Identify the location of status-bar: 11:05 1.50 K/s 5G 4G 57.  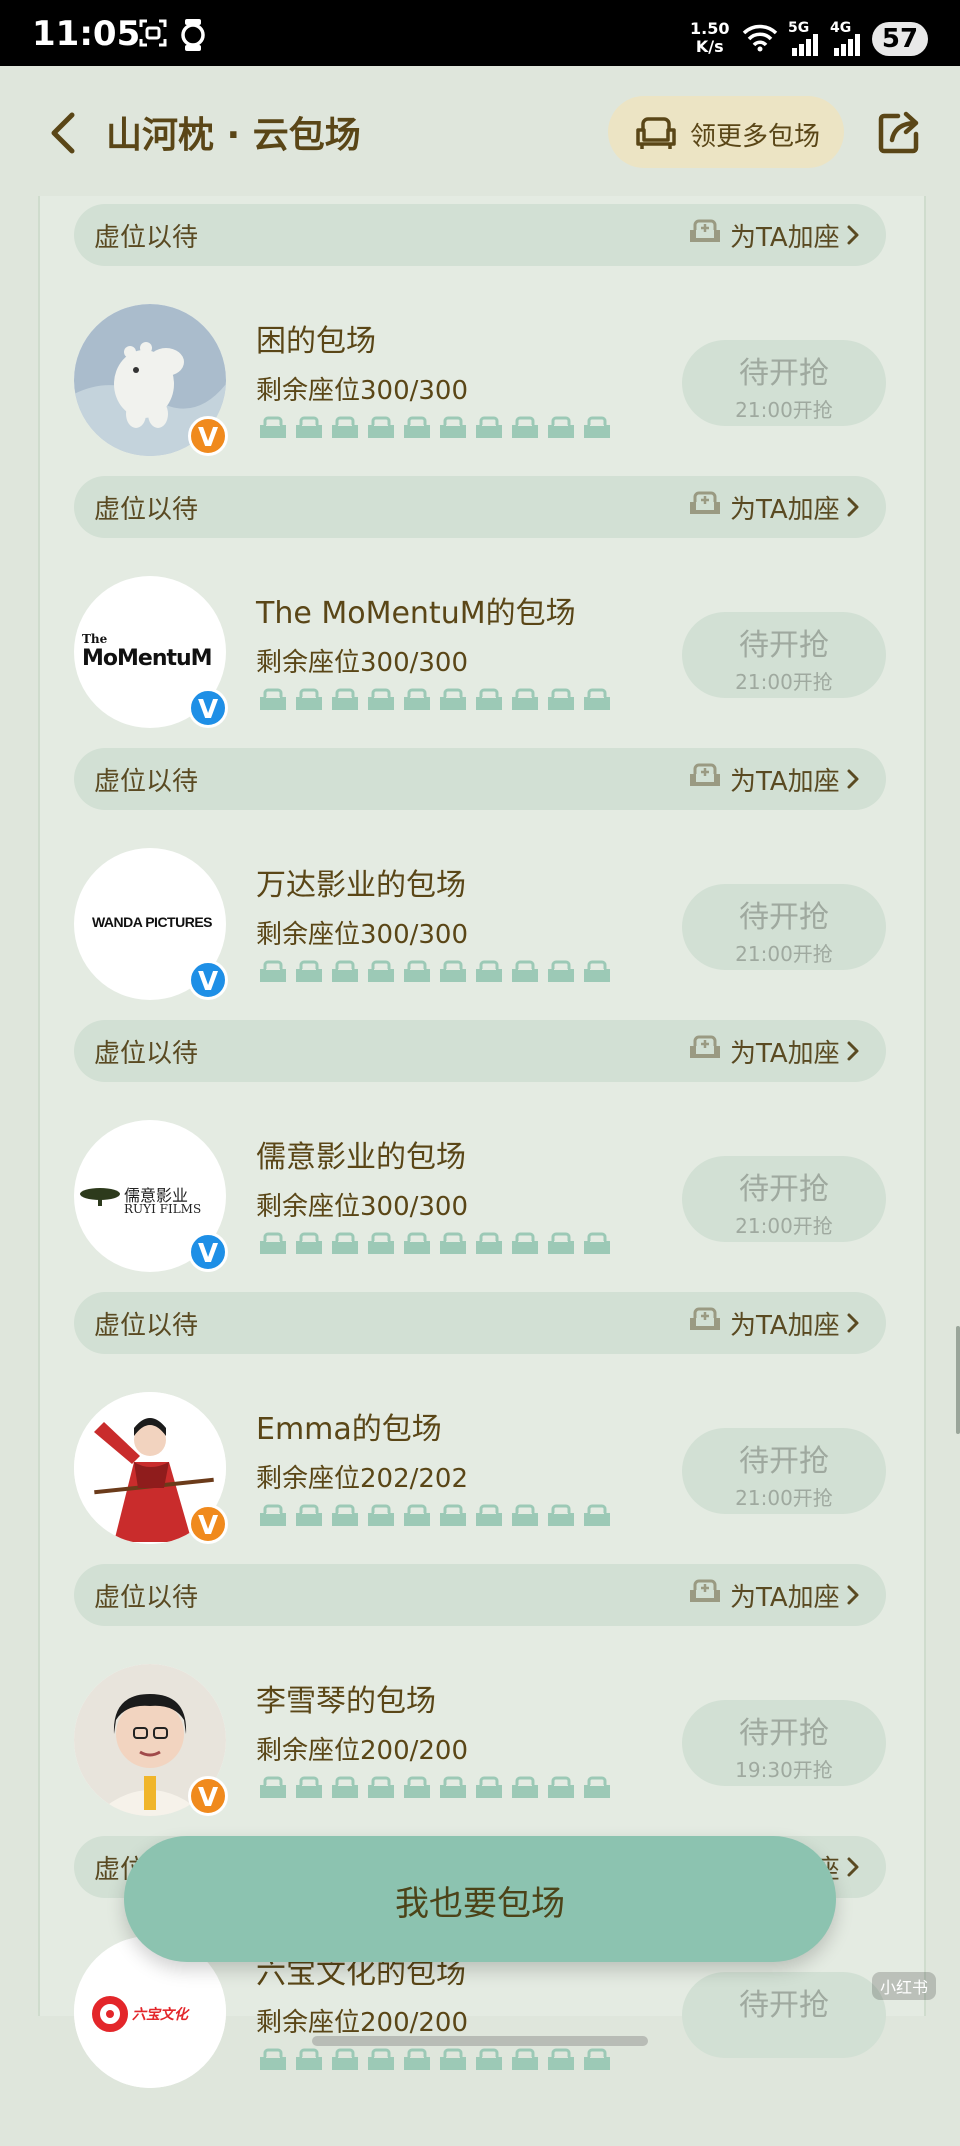
(480, 33).